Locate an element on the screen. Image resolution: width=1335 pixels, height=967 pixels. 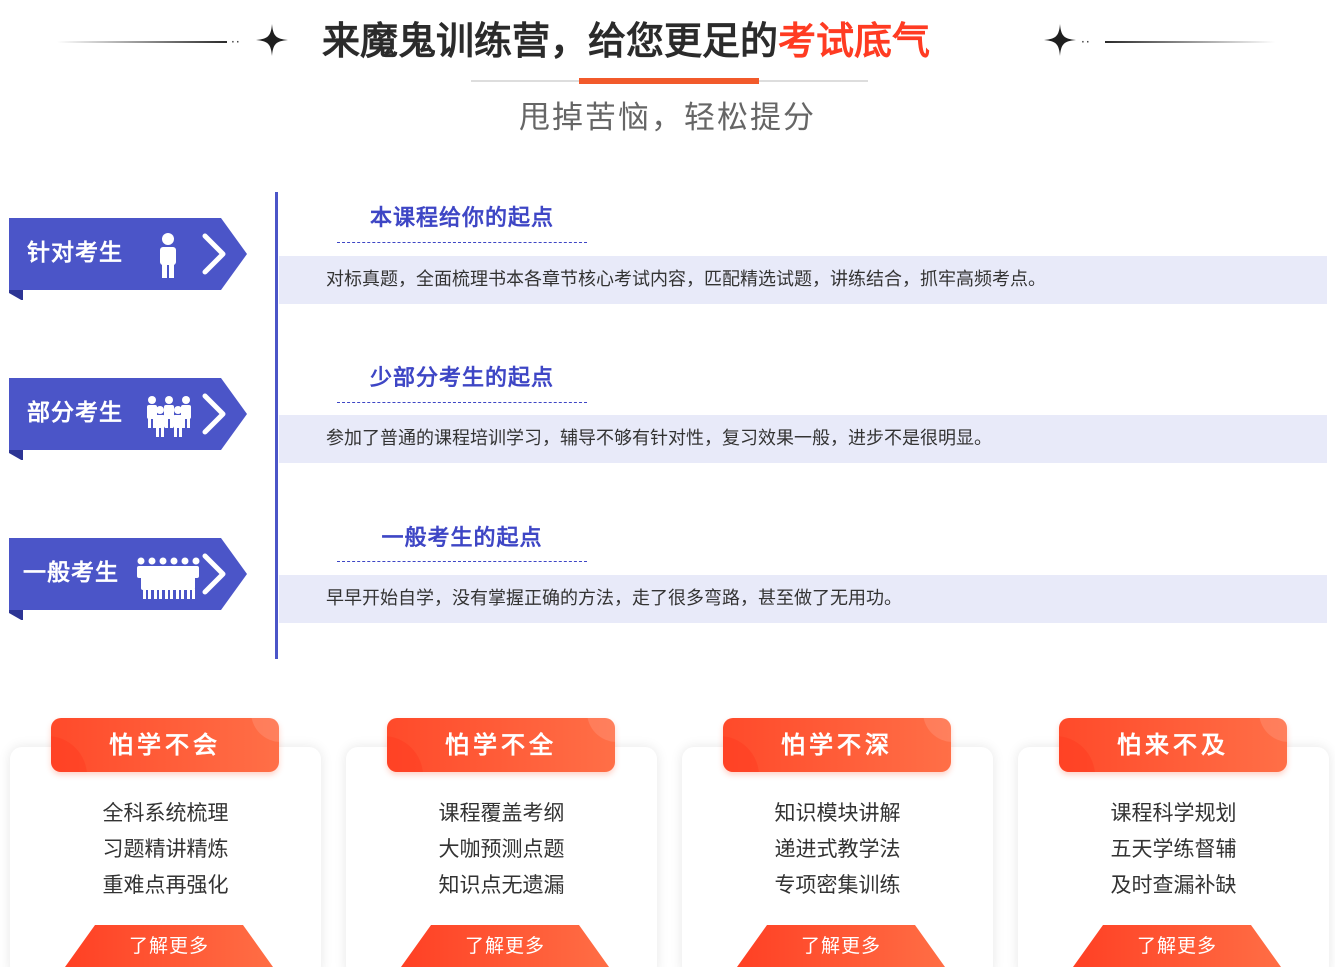
card-title-tab: 怕学不深 is located at coordinates (837, 745).